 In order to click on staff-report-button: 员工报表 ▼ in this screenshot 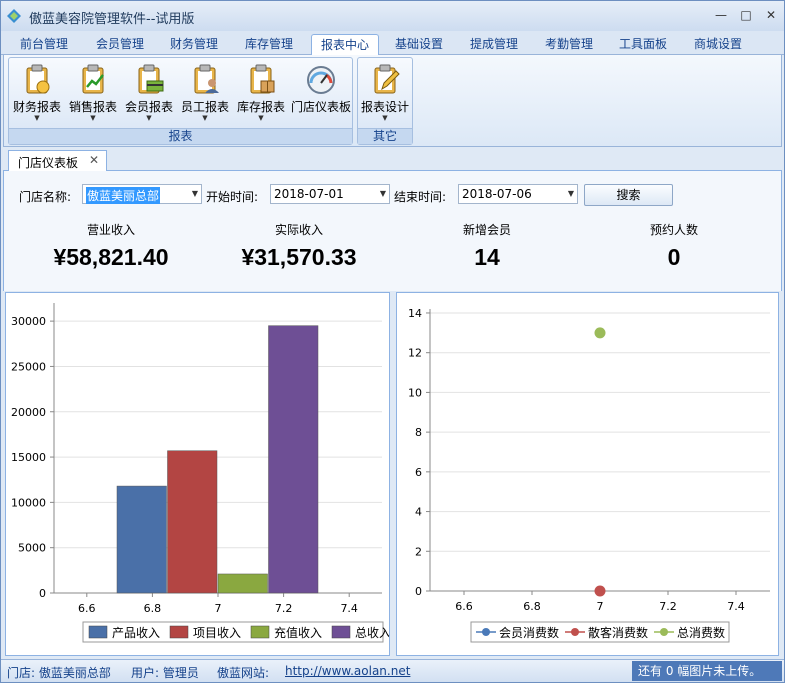, I will do `click(205, 94)`.